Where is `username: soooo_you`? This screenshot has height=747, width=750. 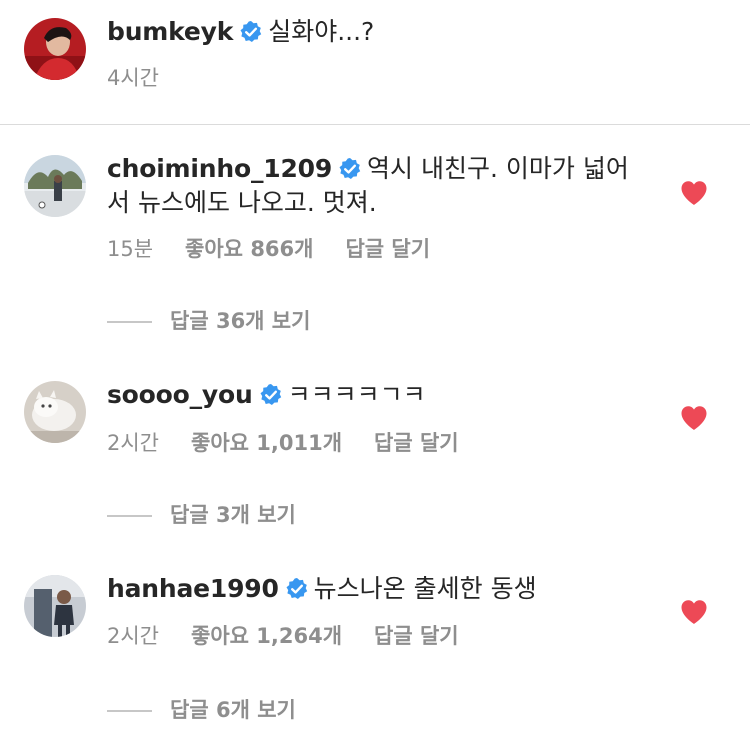
username: soooo_you is located at coordinates (180, 394).